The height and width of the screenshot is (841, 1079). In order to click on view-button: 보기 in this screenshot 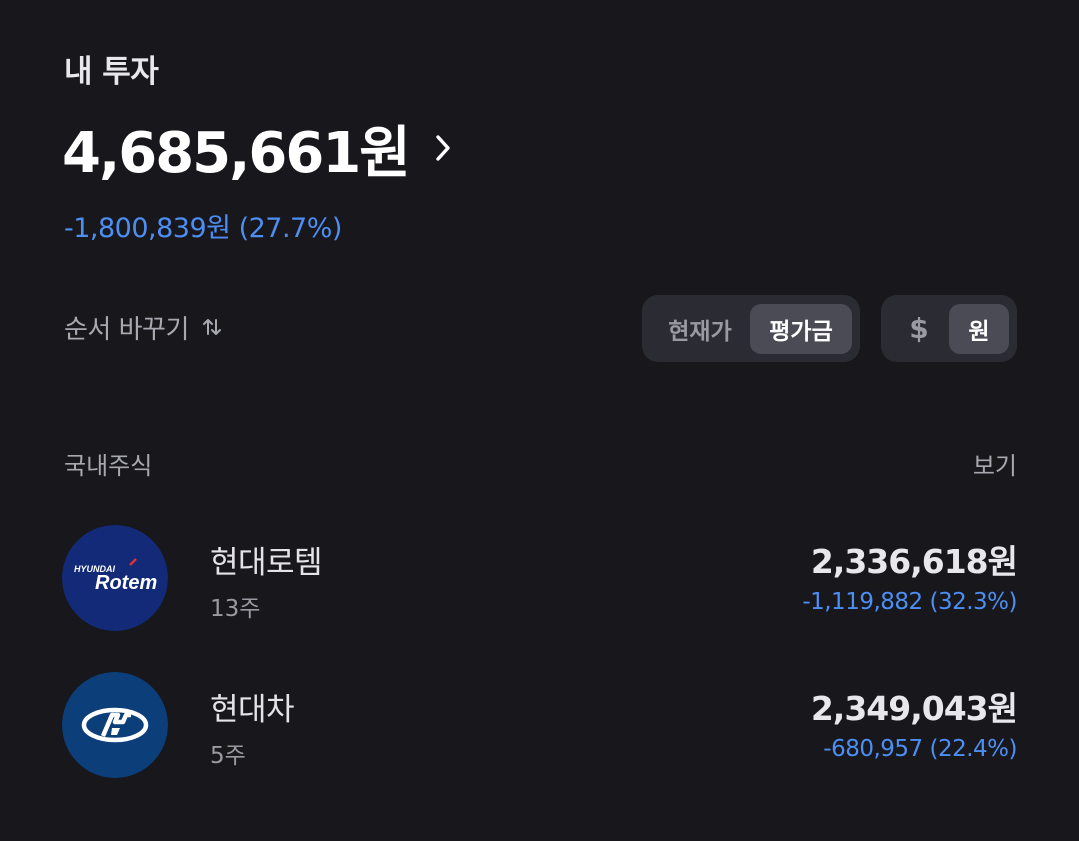, I will do `click(995, 463)`.